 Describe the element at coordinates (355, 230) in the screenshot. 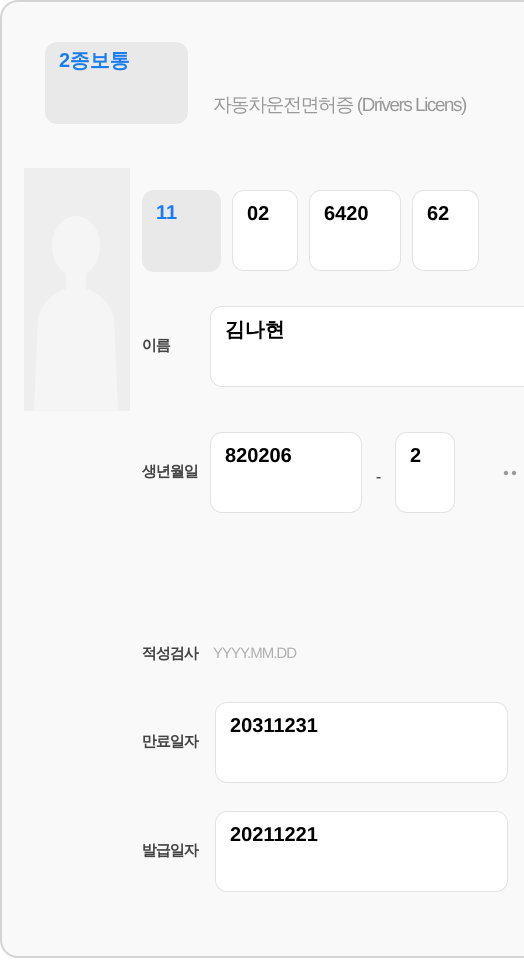

I see `license-number-field: 6420` at that location.